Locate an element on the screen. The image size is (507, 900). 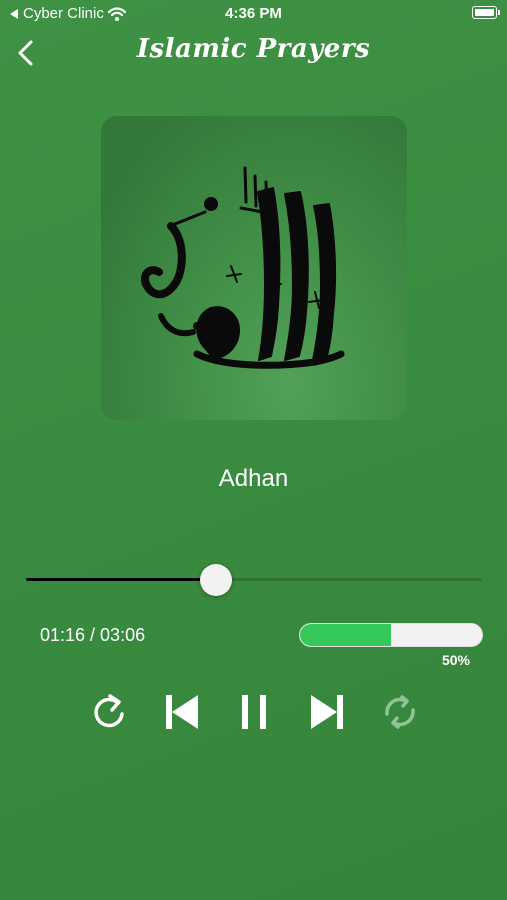
repeat-button is located at coordinates (110, 712).